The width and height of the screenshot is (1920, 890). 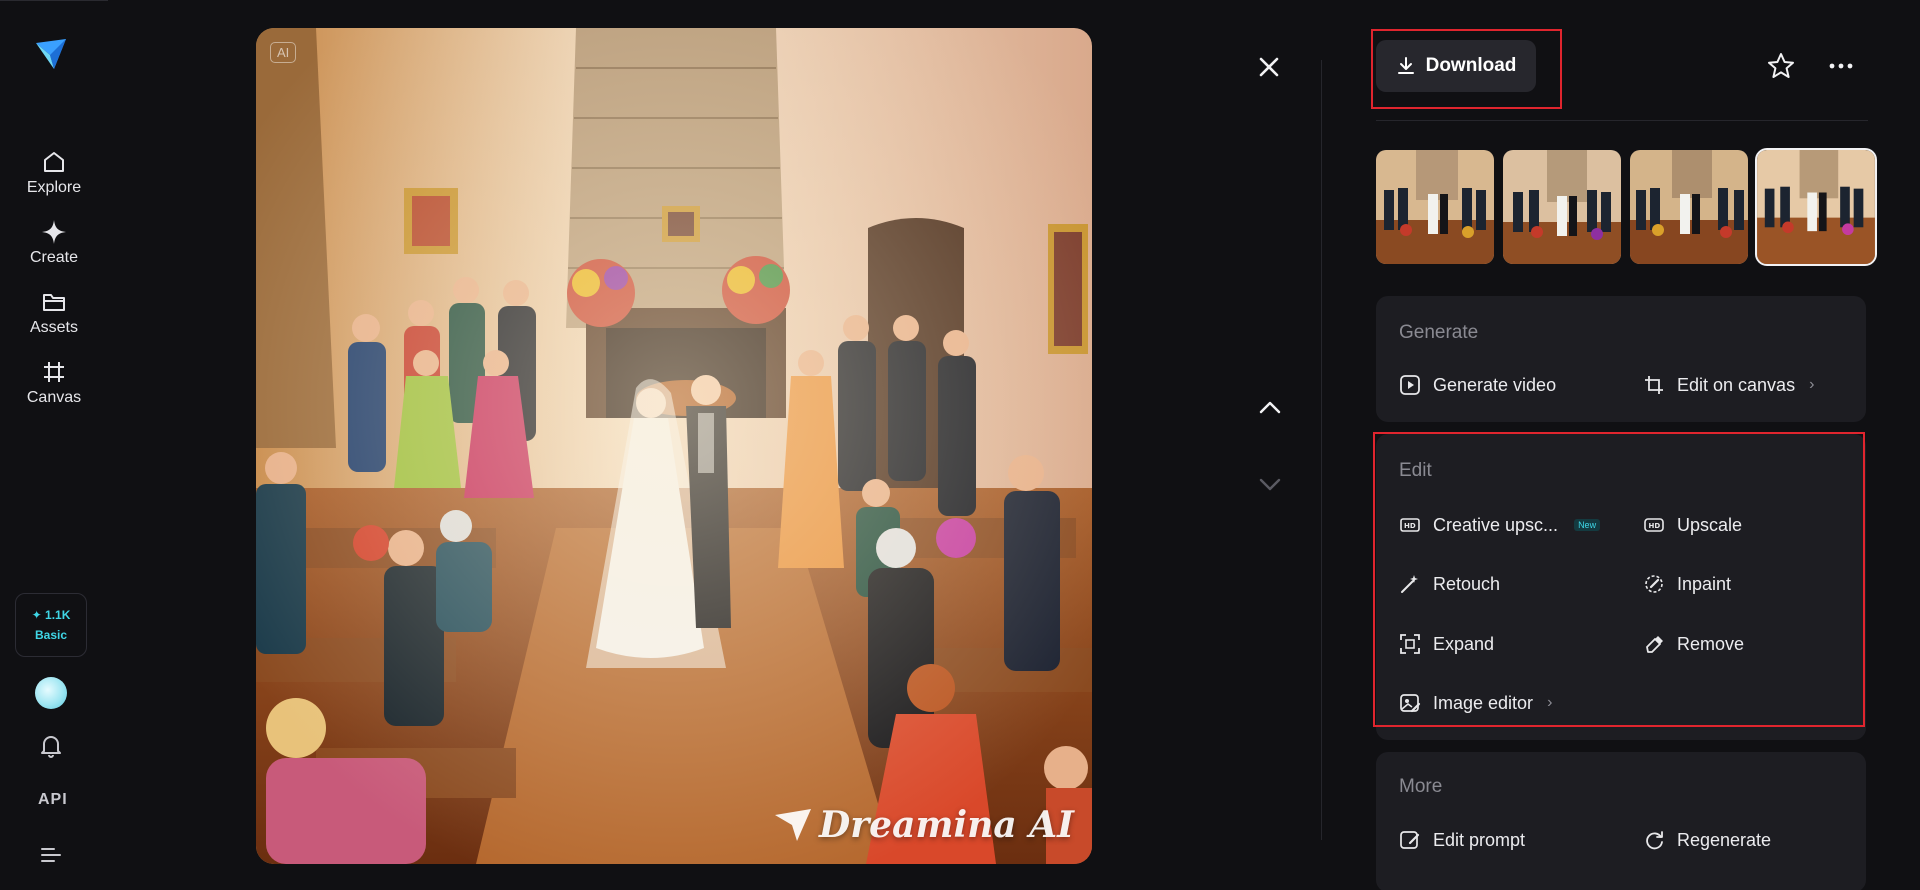 I want to click on remove-button: Remove, so click(x=1693, y=644).